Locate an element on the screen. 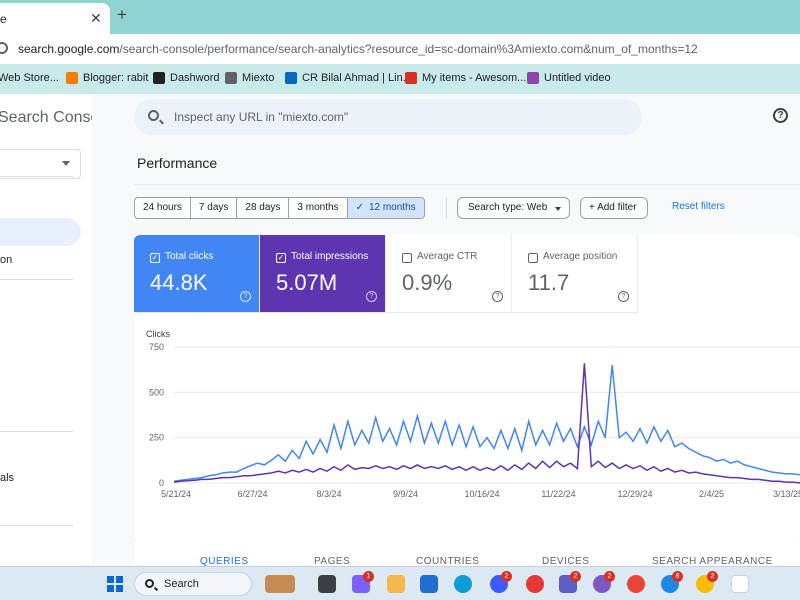 Image resolution: width=800 pixels, height=600 pixels. url-inspection-search: Inspect any URL in "miexto.com" is located at coordinates (388, 117).